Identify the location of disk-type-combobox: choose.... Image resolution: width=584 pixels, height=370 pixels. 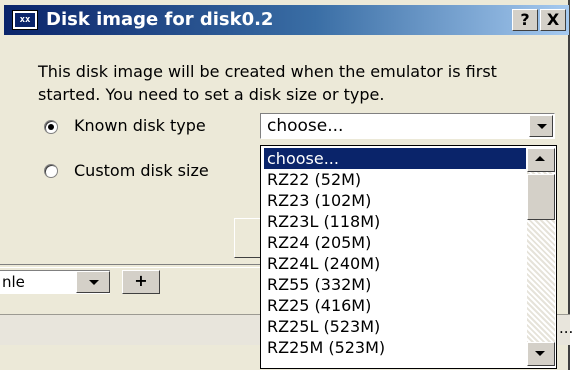
(407, 126).